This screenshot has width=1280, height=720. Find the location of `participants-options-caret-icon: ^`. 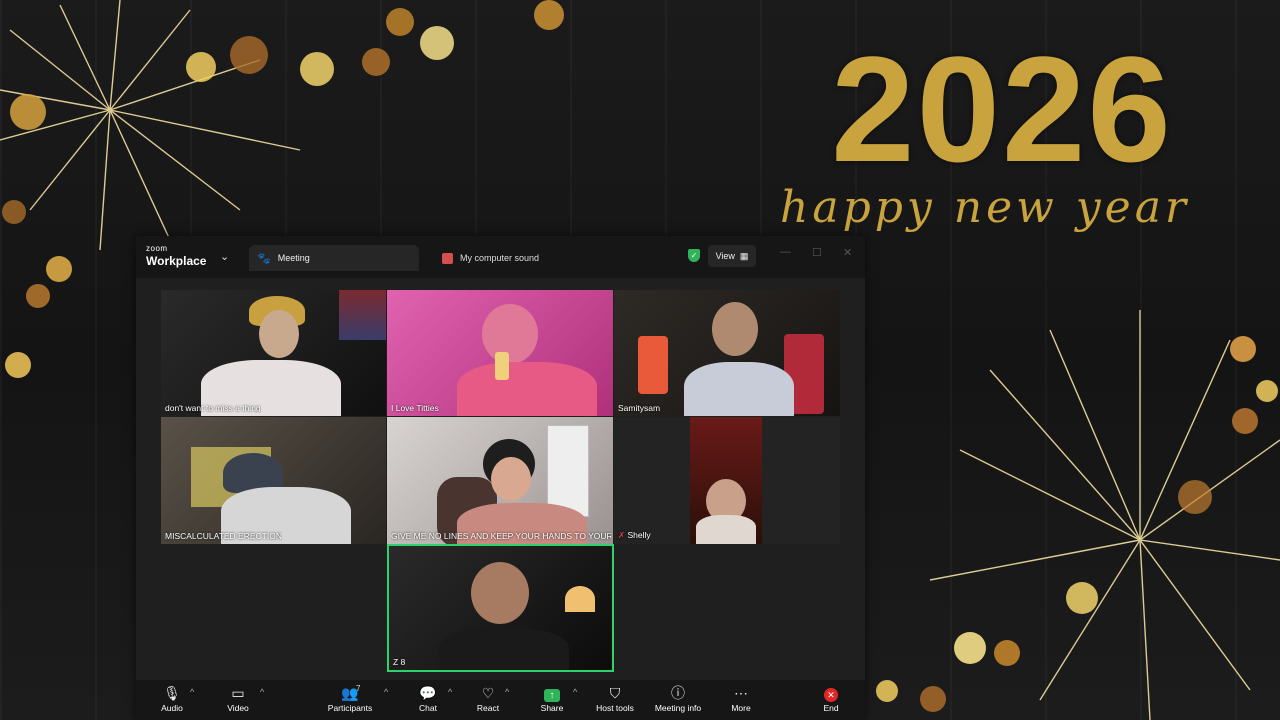

participants-options-caret-icon: ^ is located at coordinates (386, 692).